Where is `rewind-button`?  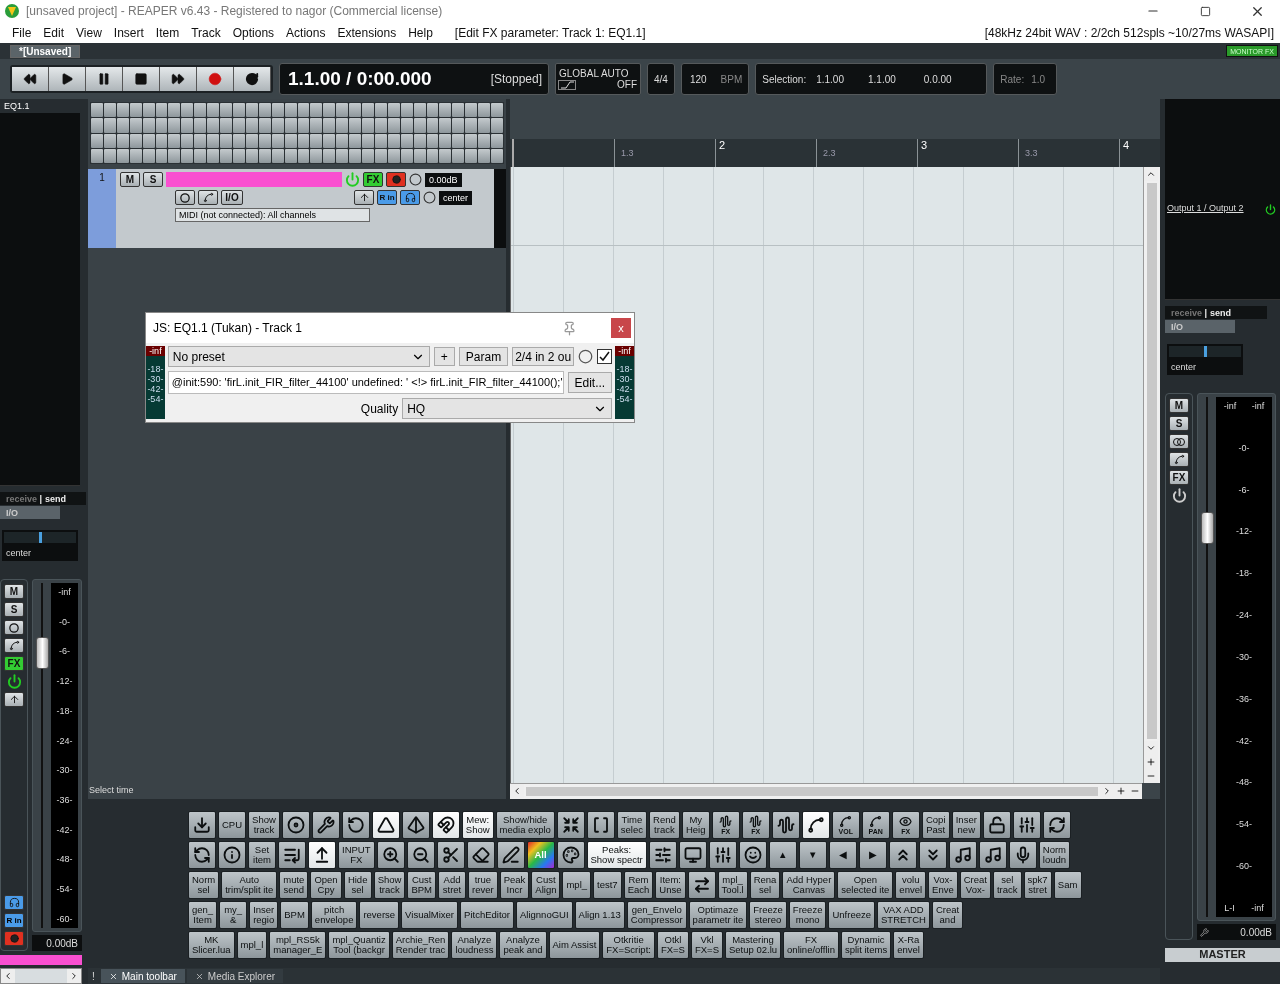
rewind-button is located at coordinates (30, 79).